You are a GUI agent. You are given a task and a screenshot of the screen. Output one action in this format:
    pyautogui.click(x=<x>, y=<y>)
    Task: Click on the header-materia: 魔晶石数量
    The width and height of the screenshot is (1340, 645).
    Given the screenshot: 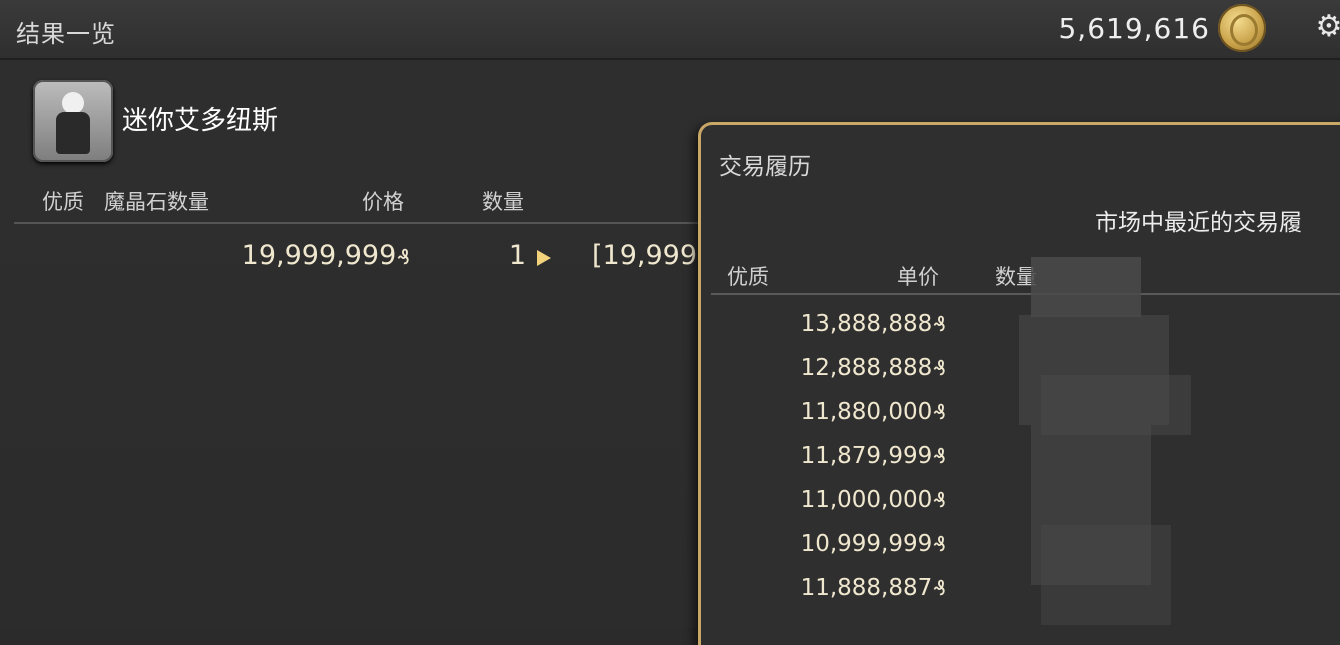 What is the action you would take?
    pyautogui.click(x=156, y=201)
    